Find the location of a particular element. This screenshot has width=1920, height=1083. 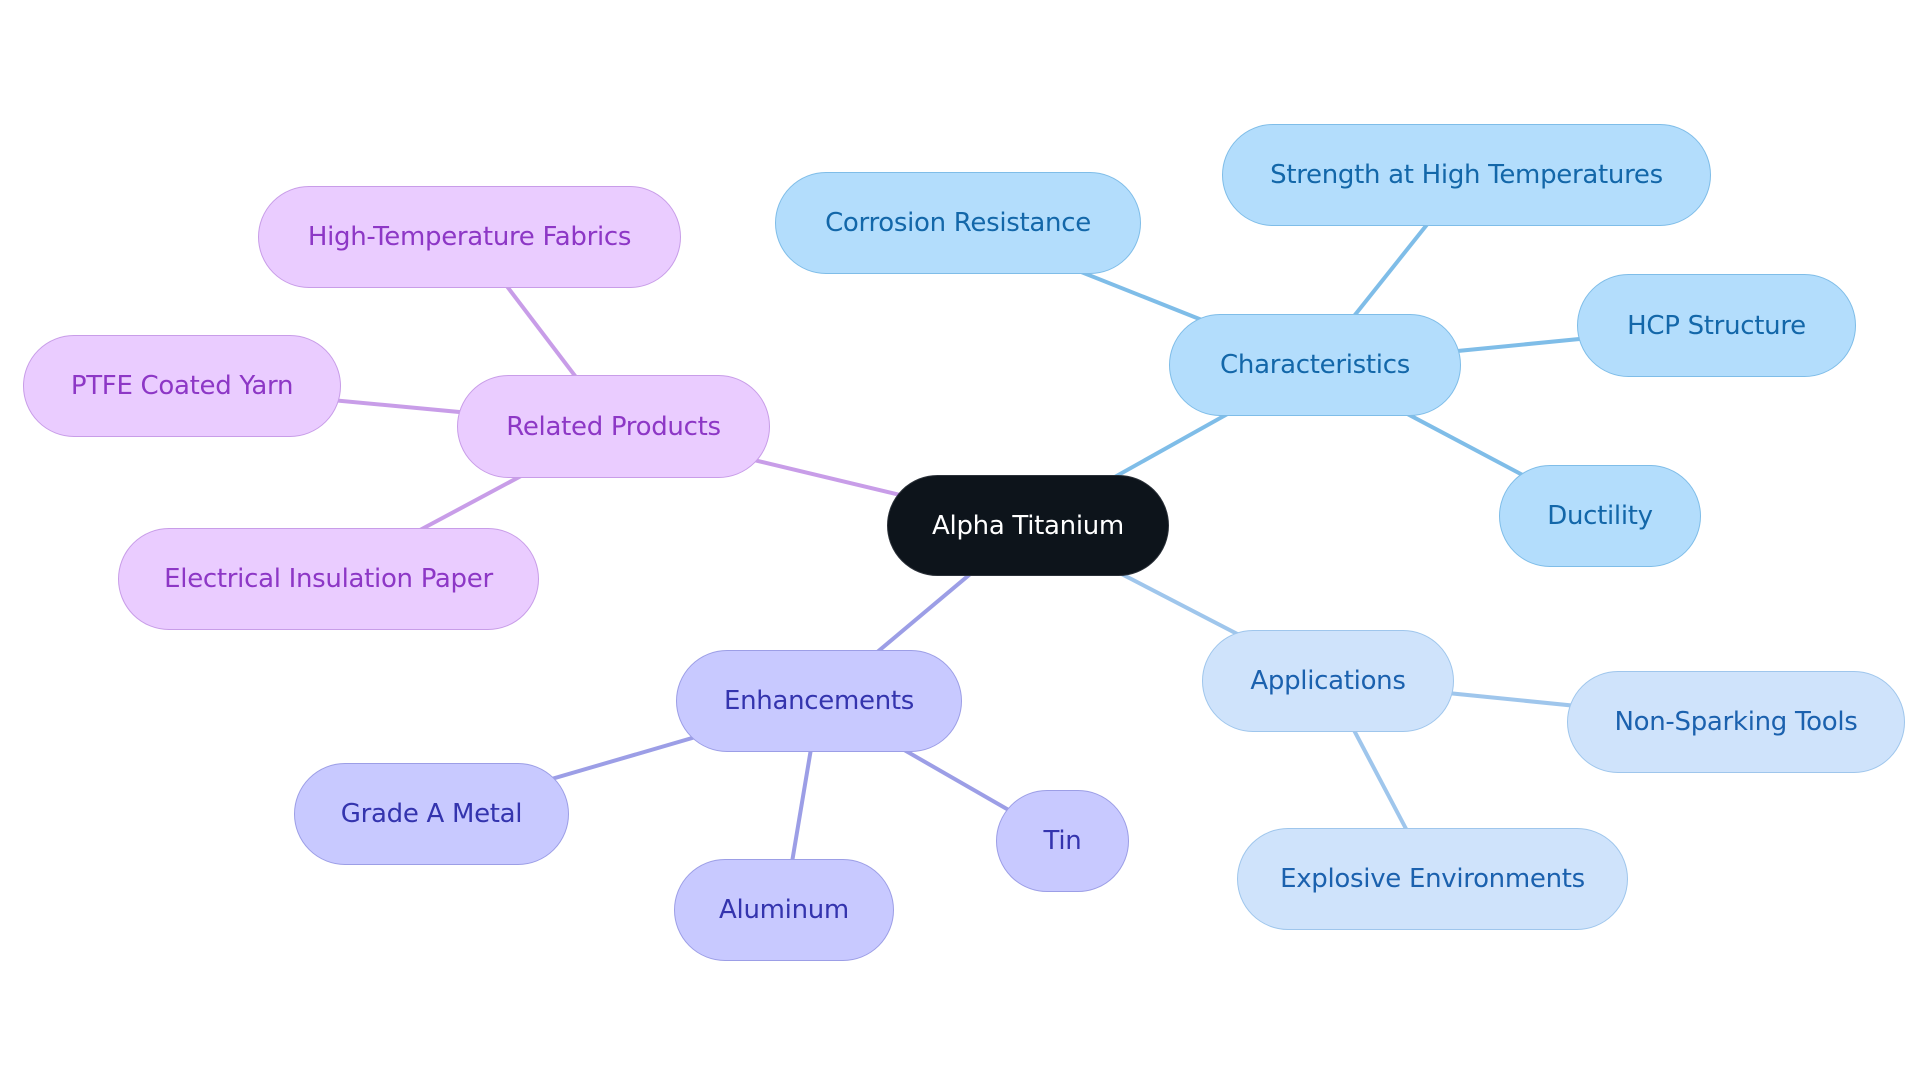

node-ductility: Ductility is located at coordinates (1600, 516).